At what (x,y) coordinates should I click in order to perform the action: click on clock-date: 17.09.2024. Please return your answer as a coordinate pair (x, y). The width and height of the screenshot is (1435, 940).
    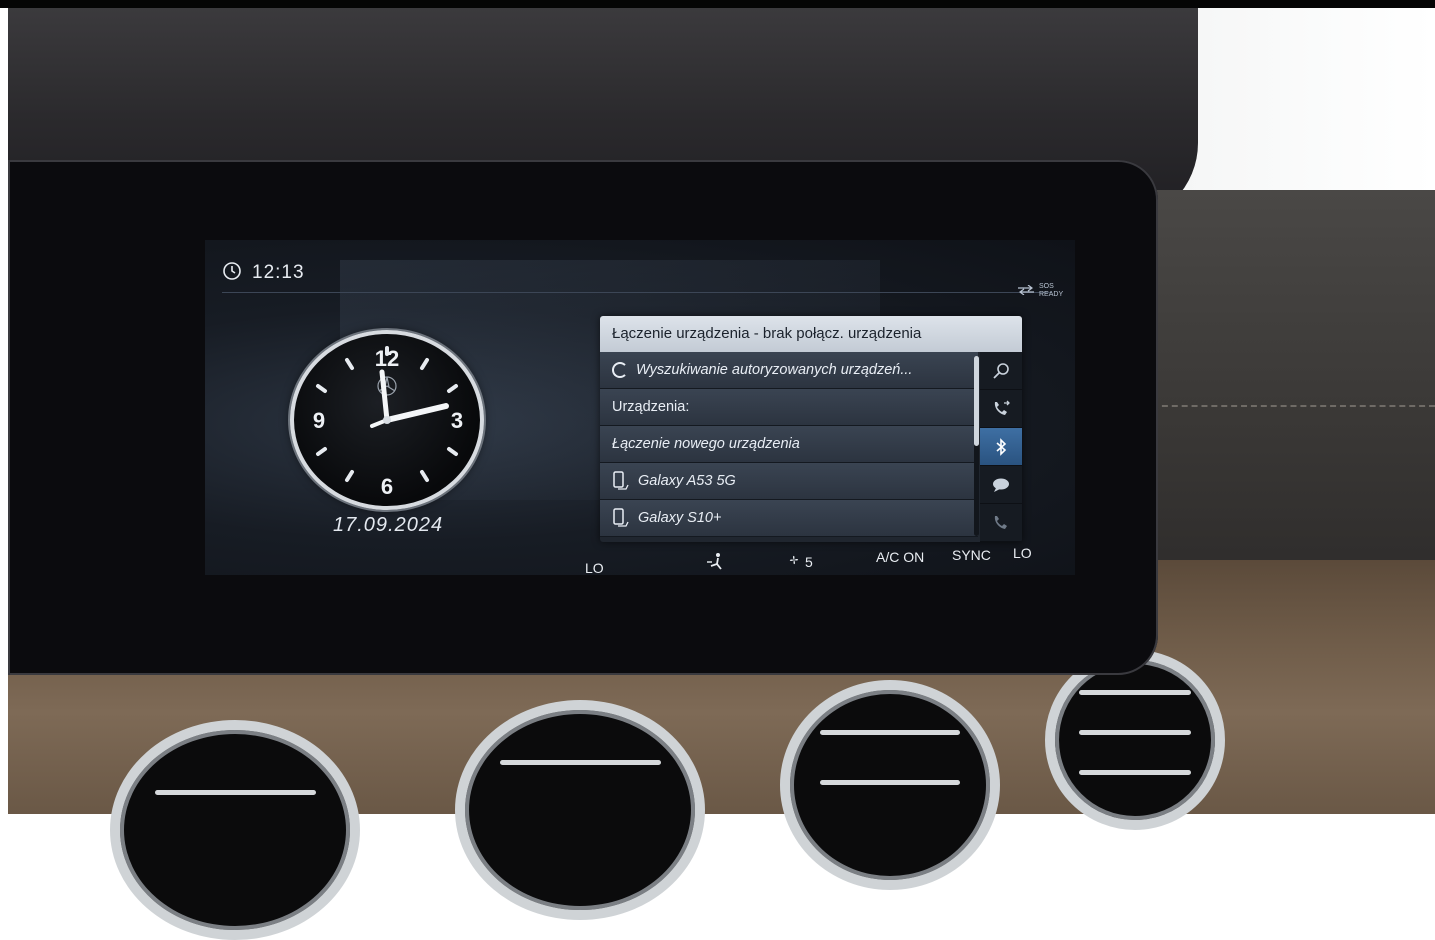
    Looking at the image, I should click on (388, 525).